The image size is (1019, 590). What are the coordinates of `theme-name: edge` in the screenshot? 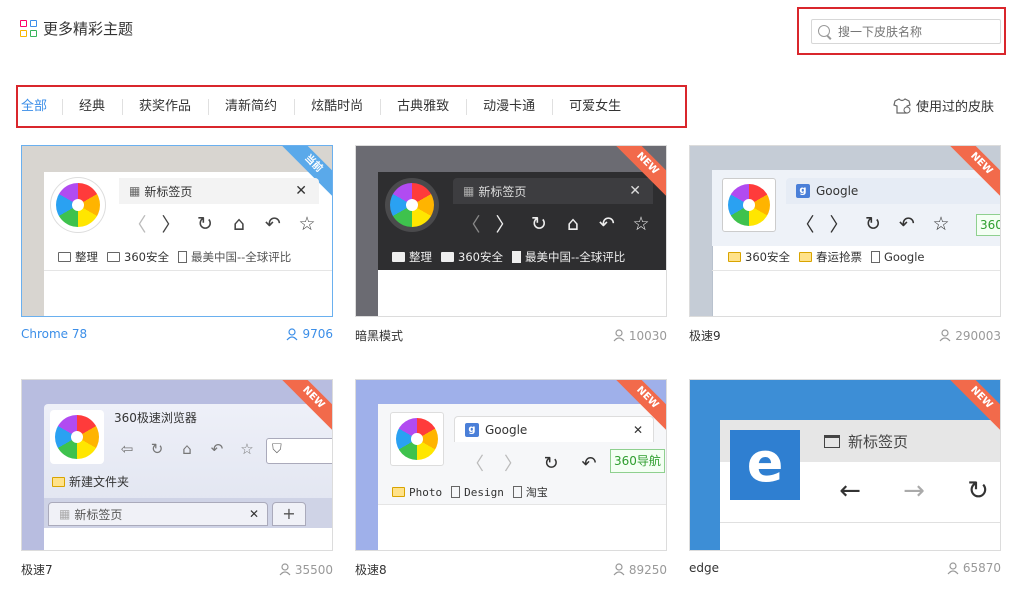 It's located at (704, 568).